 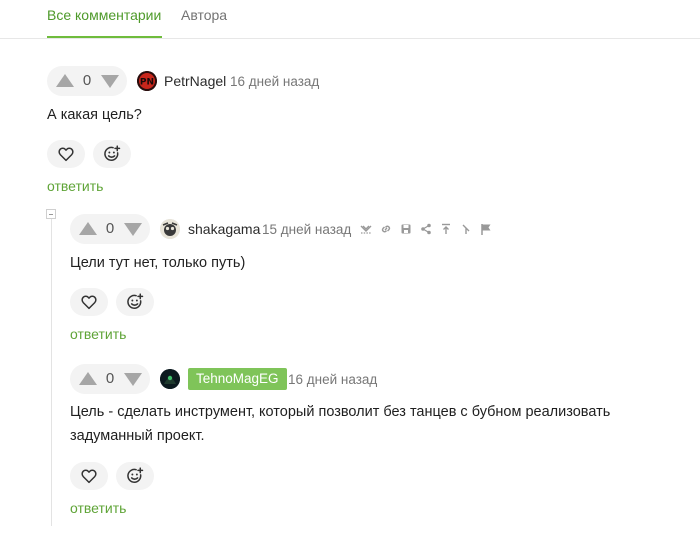 I want to click on comment-text: Цели тут нет, только путь), so click(x=158, y=263).